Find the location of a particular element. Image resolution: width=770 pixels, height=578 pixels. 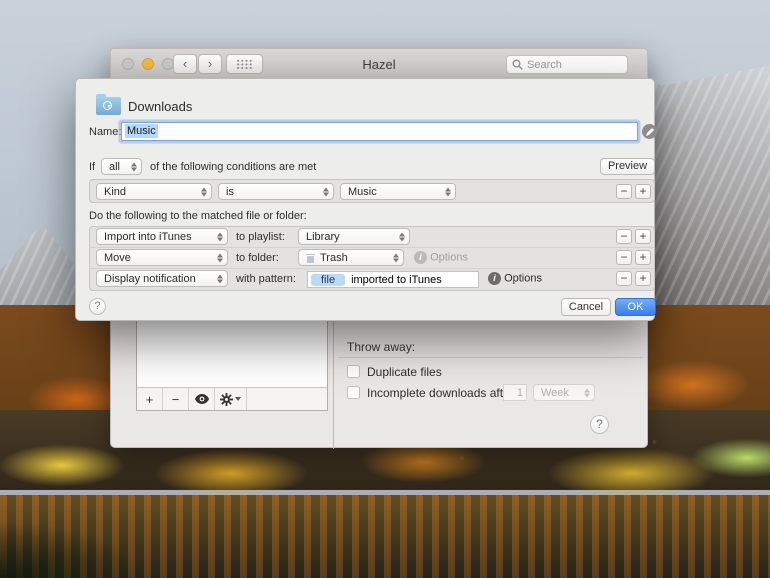

wallpaper-lake is located at coordinates (385, 536).